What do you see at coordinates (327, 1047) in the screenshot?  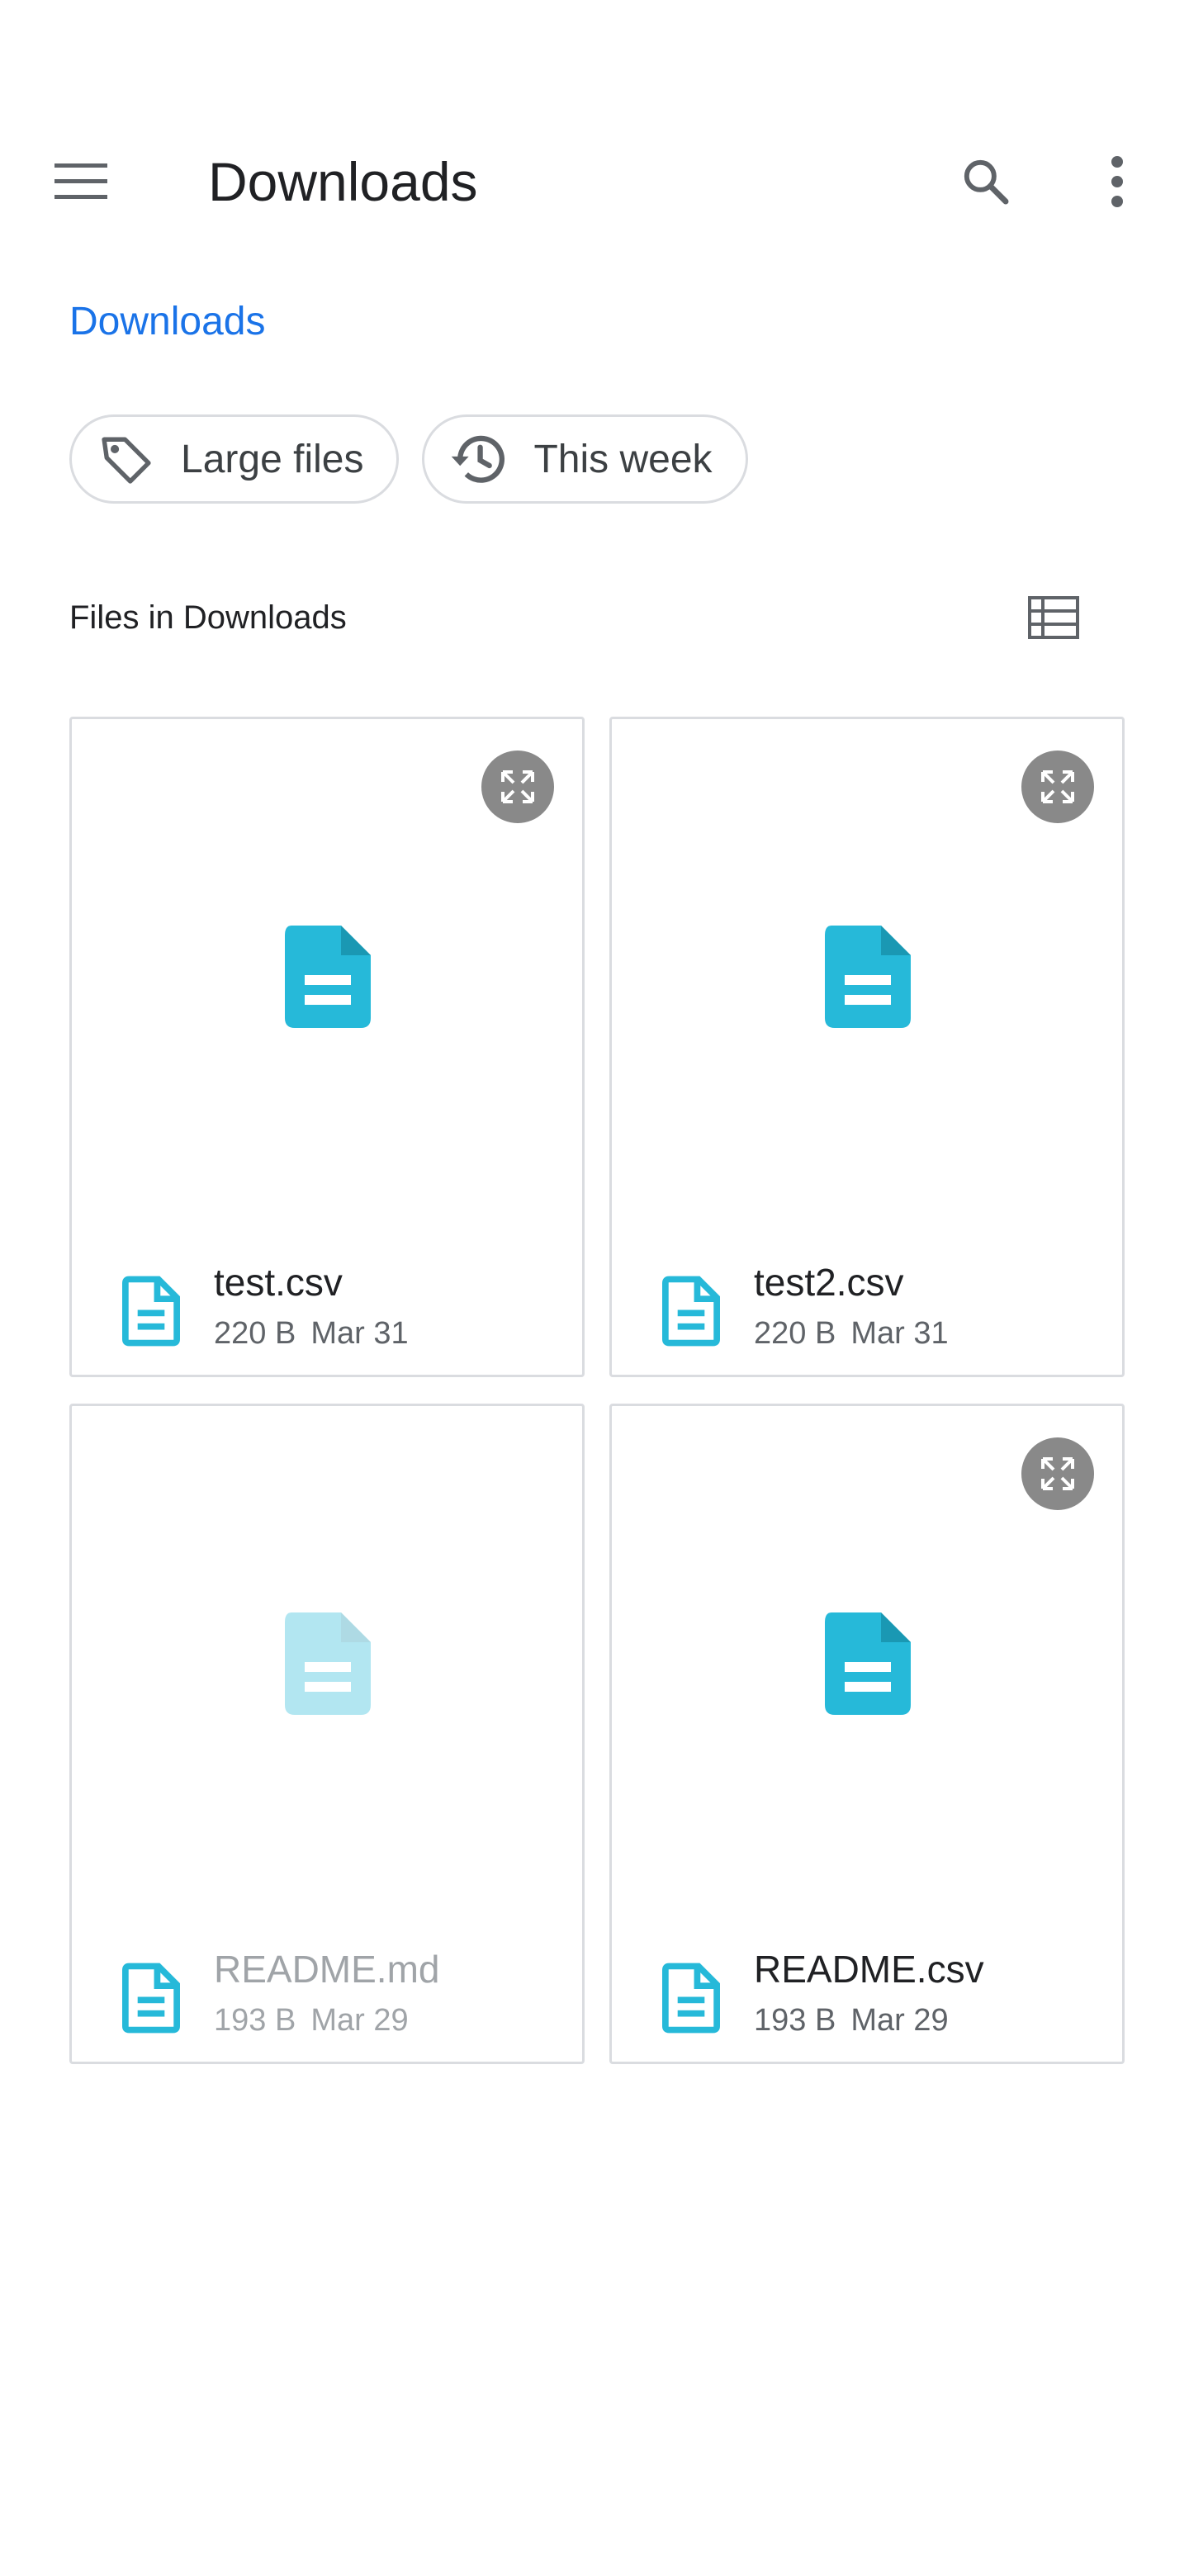 I see `file-card: test.csv 220 B Mar 31` at bounding box center [327, 1047].